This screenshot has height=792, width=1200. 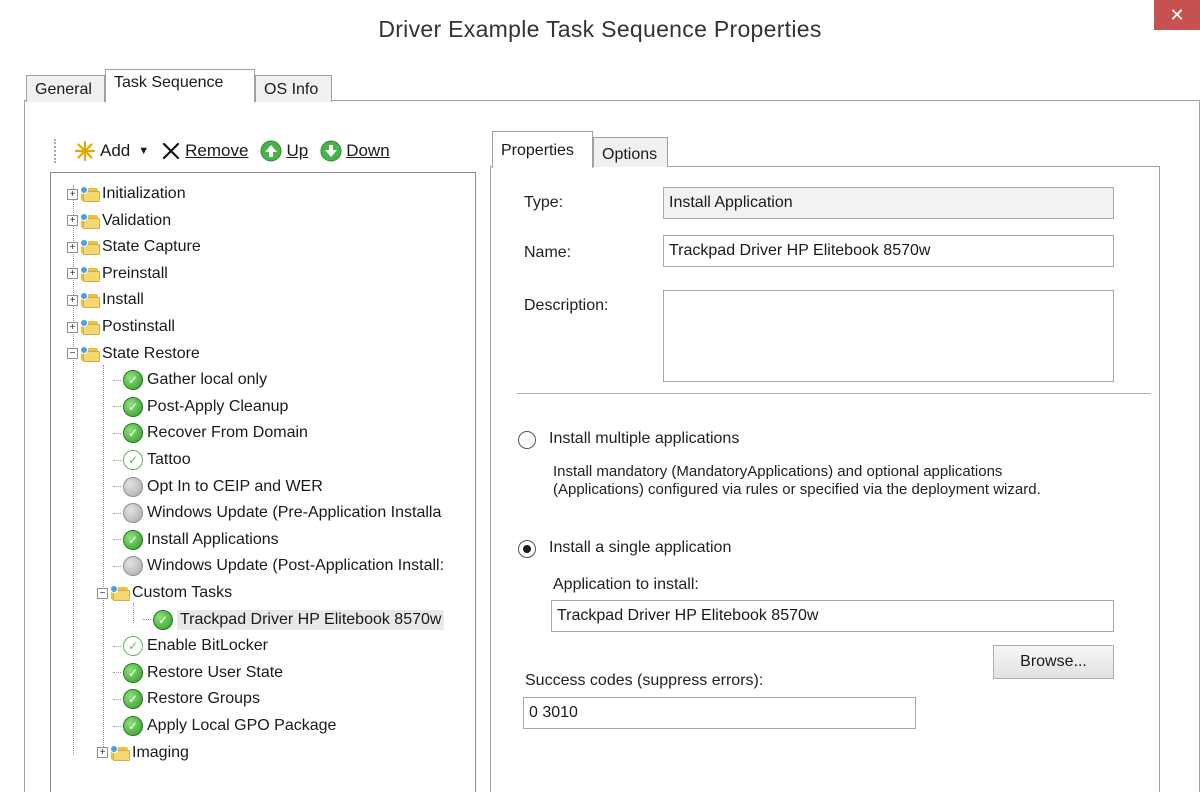 I want to click on tree-step-item: ✓ Trackpad Driver HP Elitebook 8570w, so click(x=294, y=620).